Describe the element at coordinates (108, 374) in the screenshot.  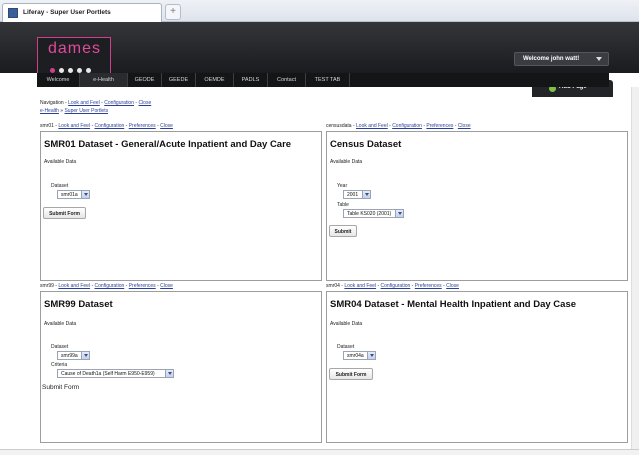
I see `criteria-value: Cause of Death1a (Self Harm E950-E959)` at that location.